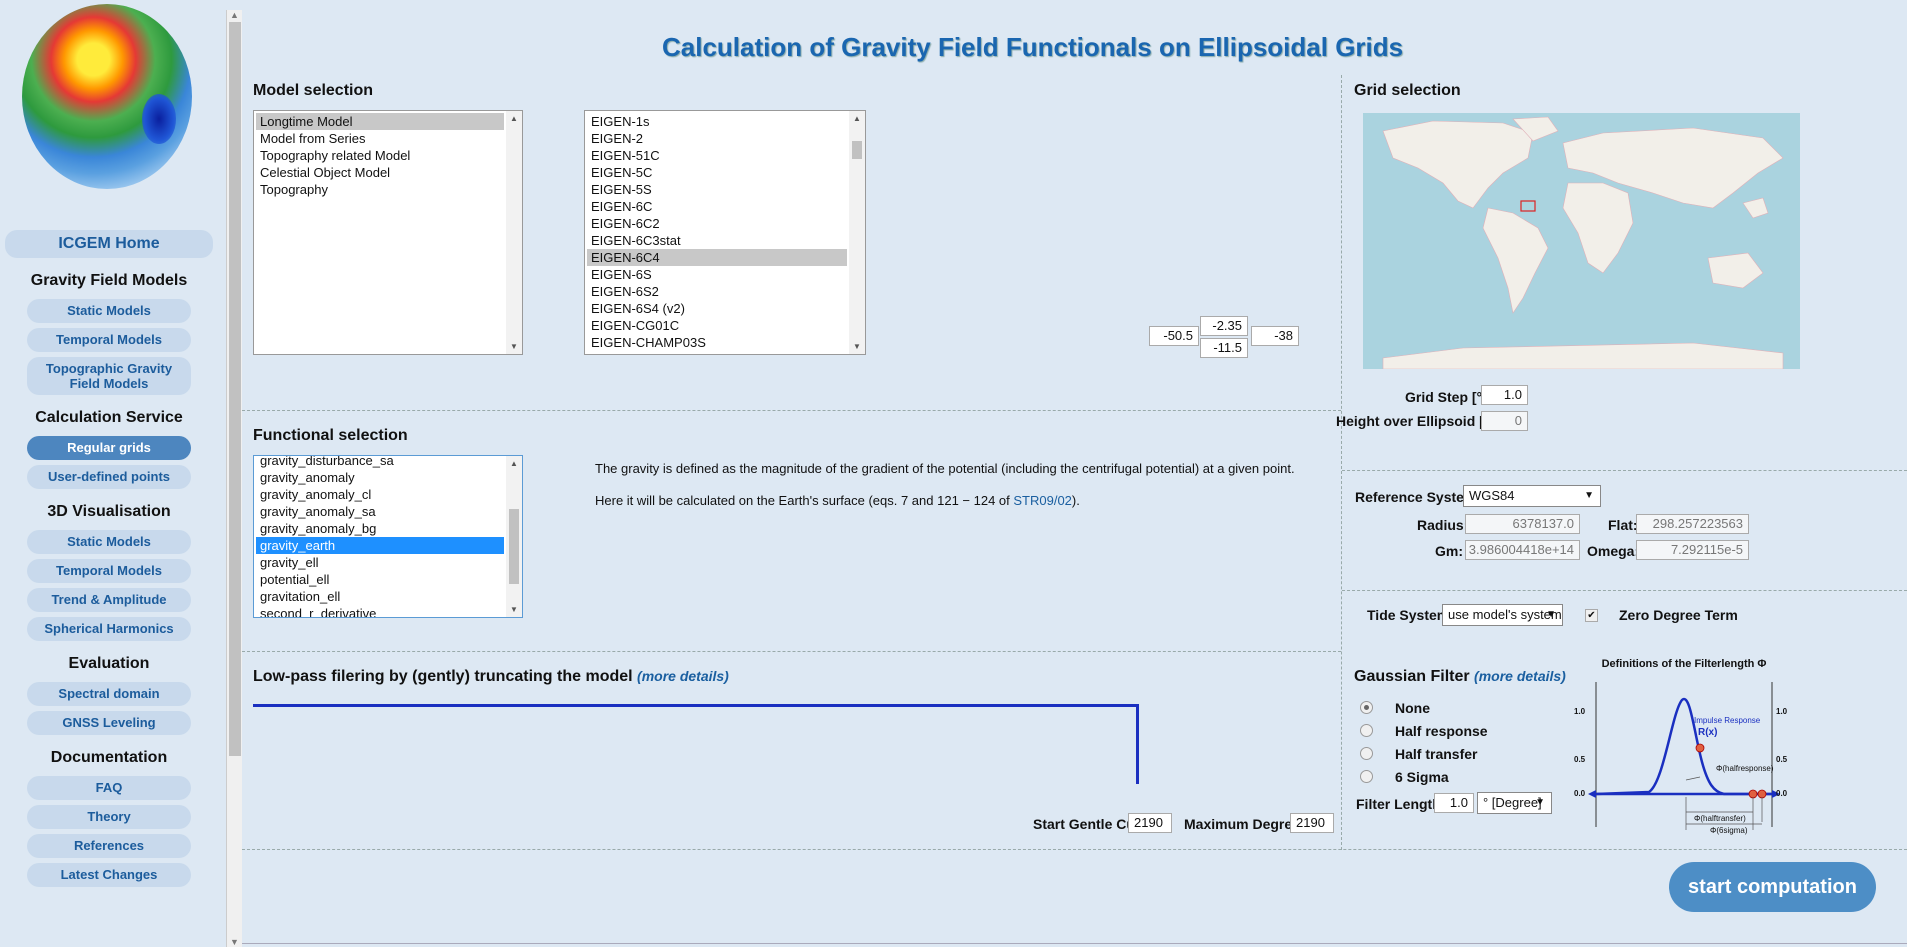 The image size is (1907, 947). What do you see at coordinates (1436, 754) in the screenshot?
I see `radio-half-transfer-label: Half transfer` at bounding box center [1436, 754].